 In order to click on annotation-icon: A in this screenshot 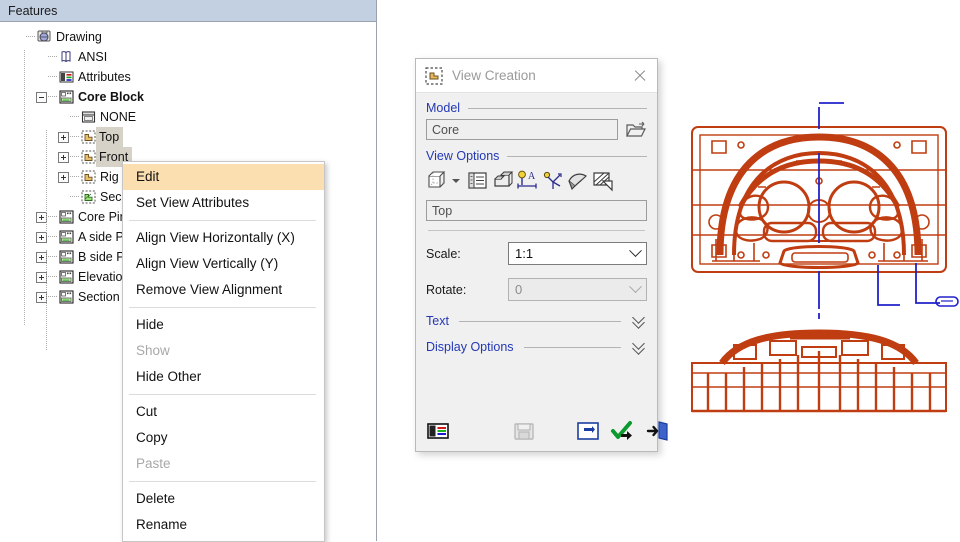, I will do `click(527, 180)`.